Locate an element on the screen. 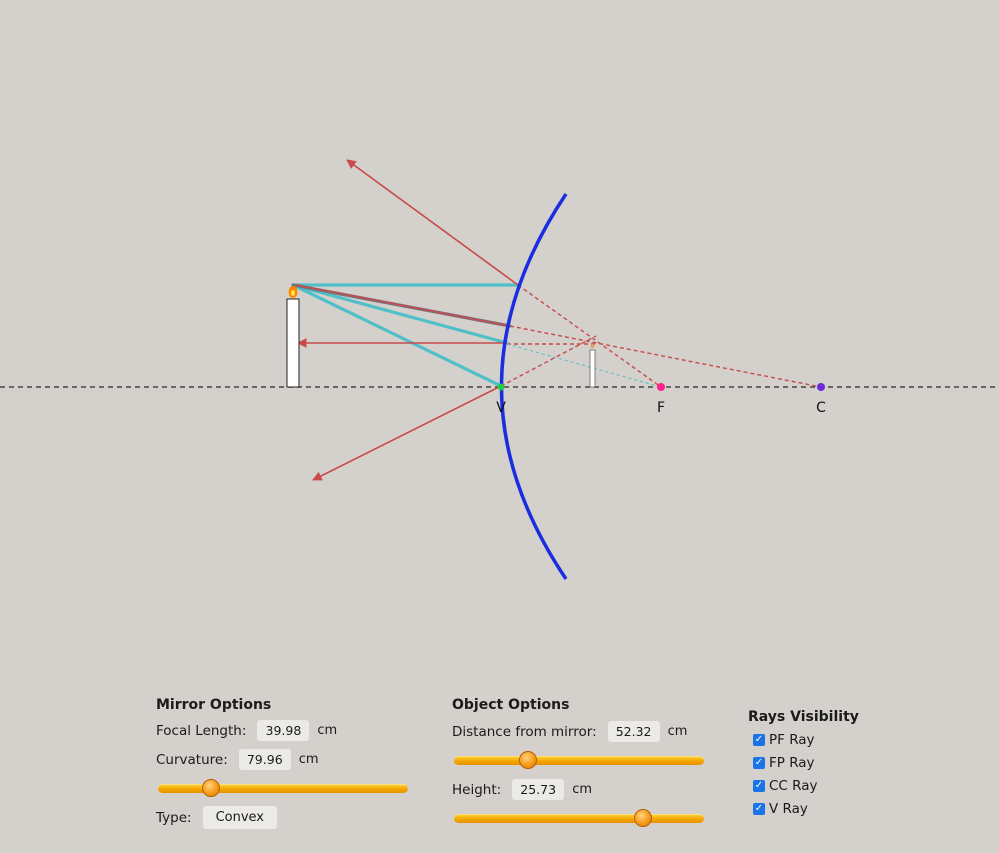  rays-visibility-title: Rays Visibility is located at coordinates (803, 717).